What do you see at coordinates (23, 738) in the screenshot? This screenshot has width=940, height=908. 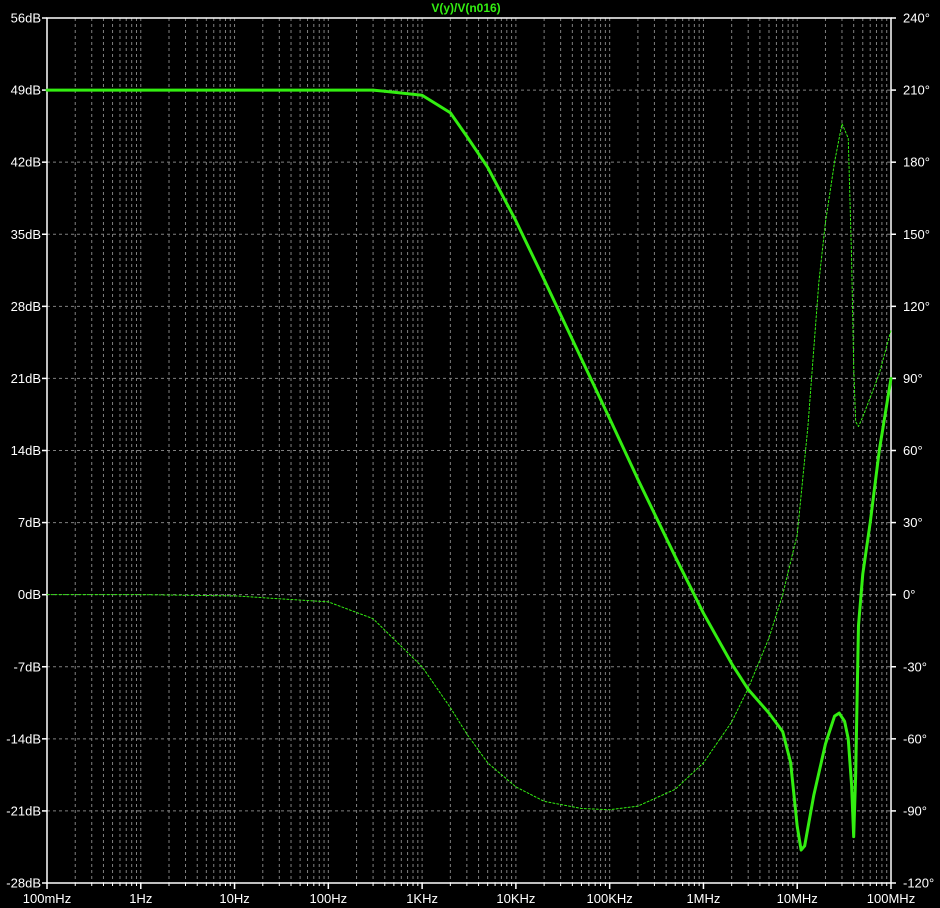 I see `y-left-tick-label: -14dB` at bounding box center [23, 738].